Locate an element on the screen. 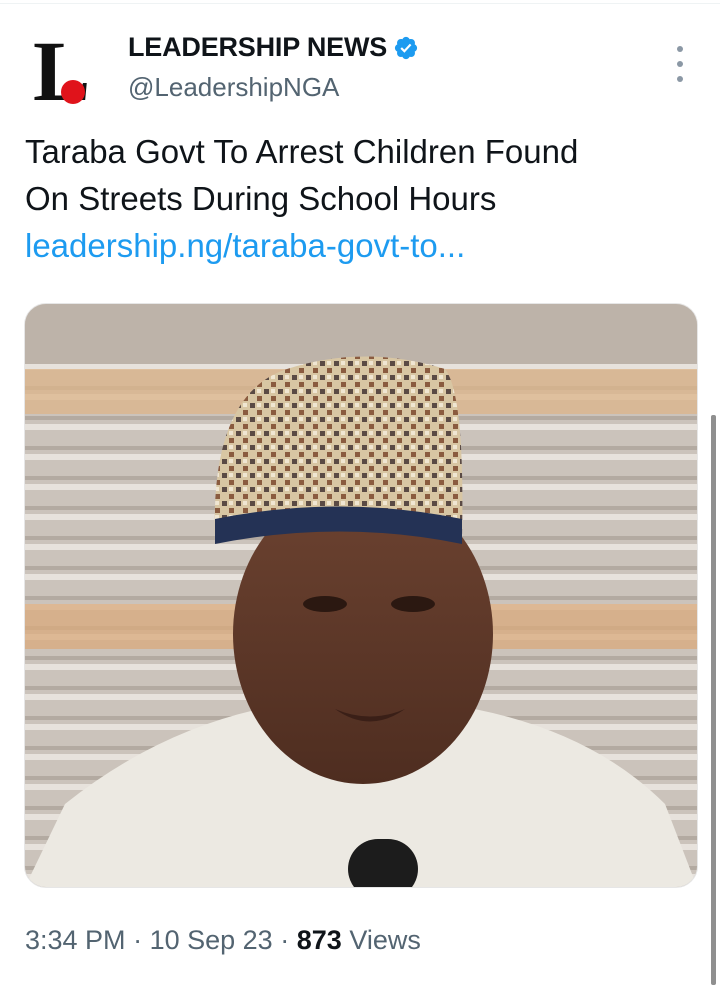 This screenshot has height=985, width=720. verified-badge-icon is located at coordinates (406, 47).